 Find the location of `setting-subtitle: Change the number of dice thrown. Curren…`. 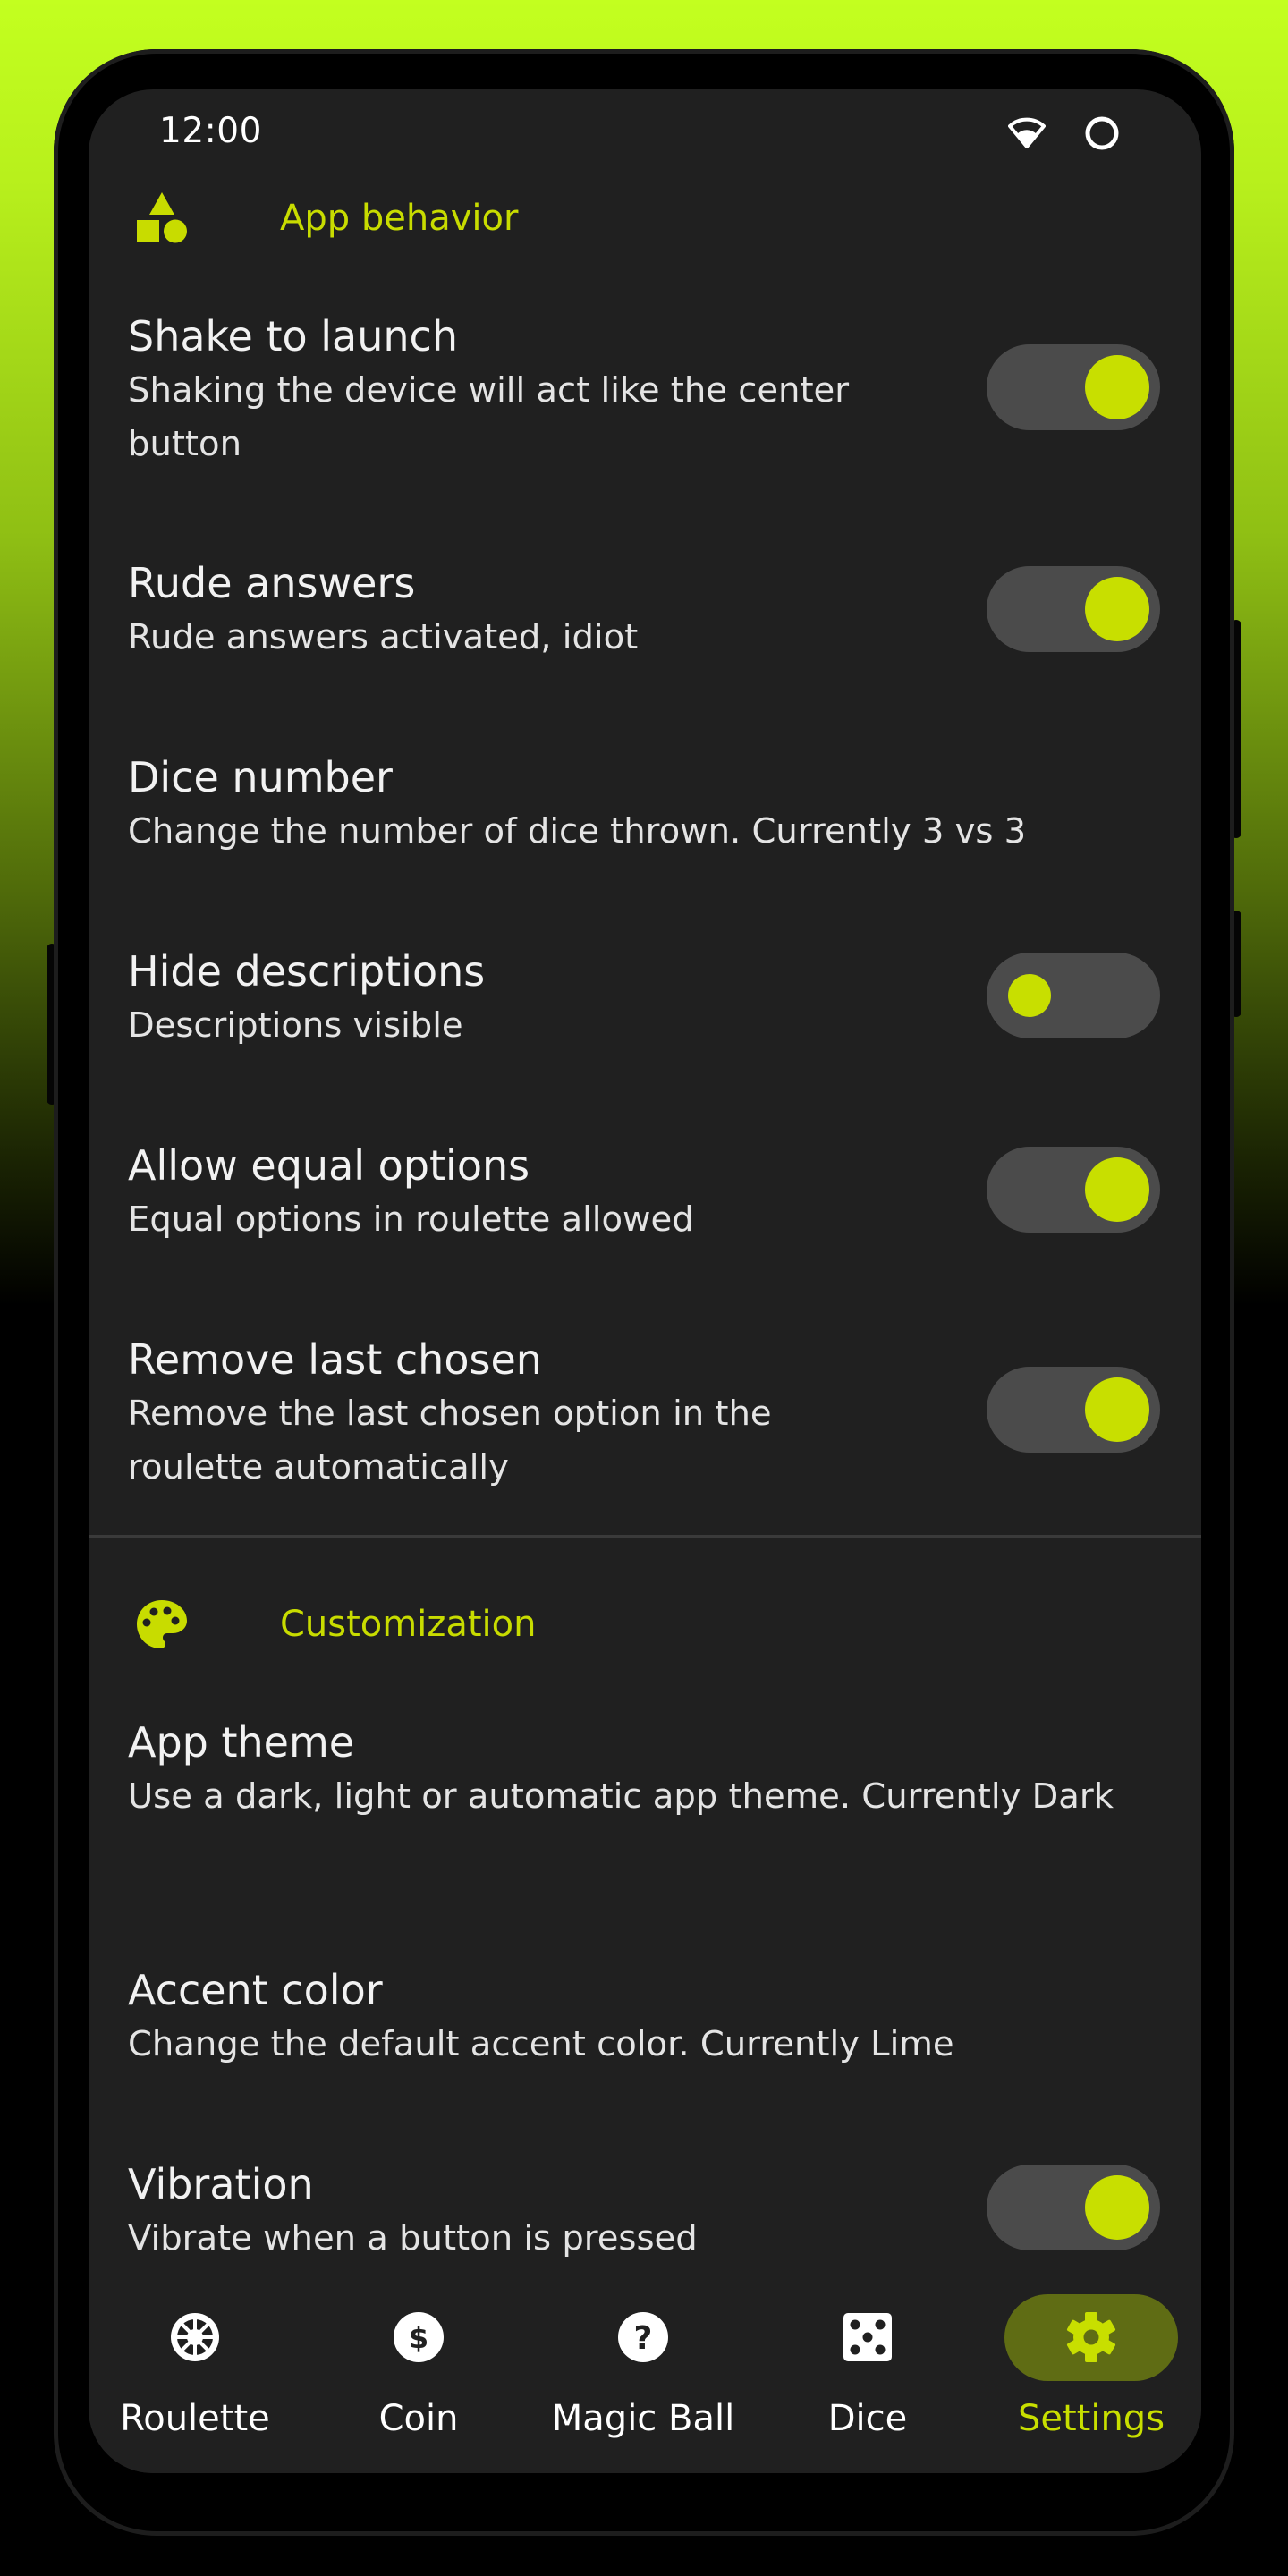

setting-subtitle: Change the number of dice thrown. Curren… is located at coordinates (577, 831).